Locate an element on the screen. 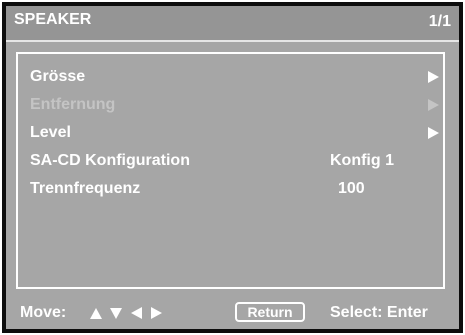 This screenshot has width=465, height=335. menu-item-groesse: Grösse is located at coordinates (230, 78).